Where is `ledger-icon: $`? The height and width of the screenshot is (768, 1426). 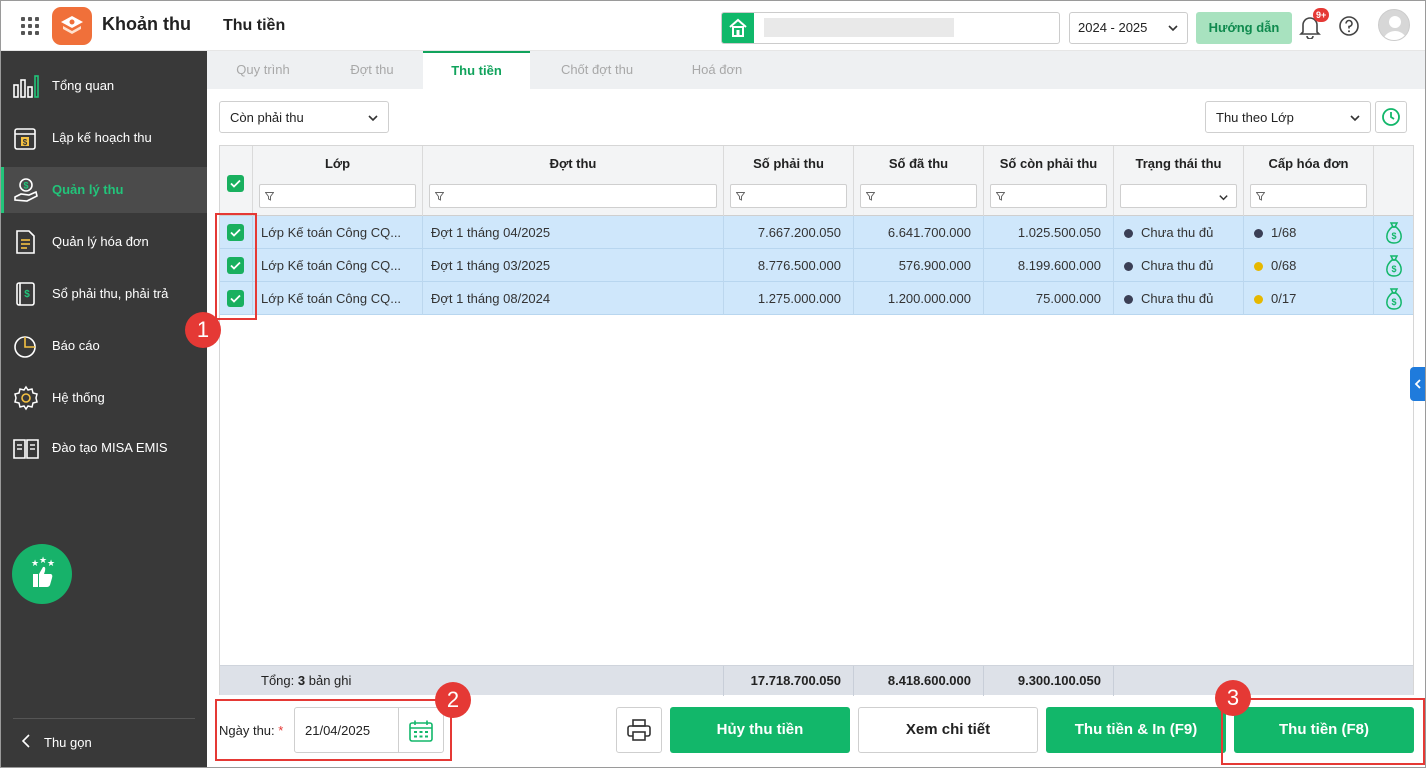
ledger-icon: $ is located at coordinates (25, 294).